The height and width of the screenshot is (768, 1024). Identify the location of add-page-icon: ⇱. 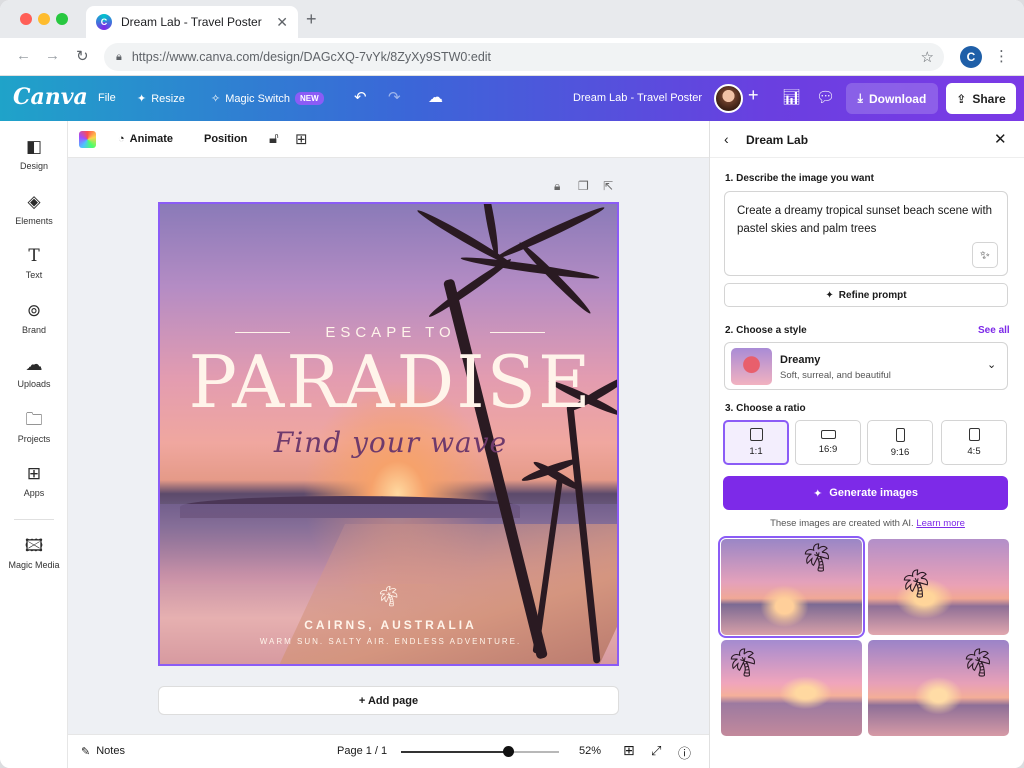
(608, 186).